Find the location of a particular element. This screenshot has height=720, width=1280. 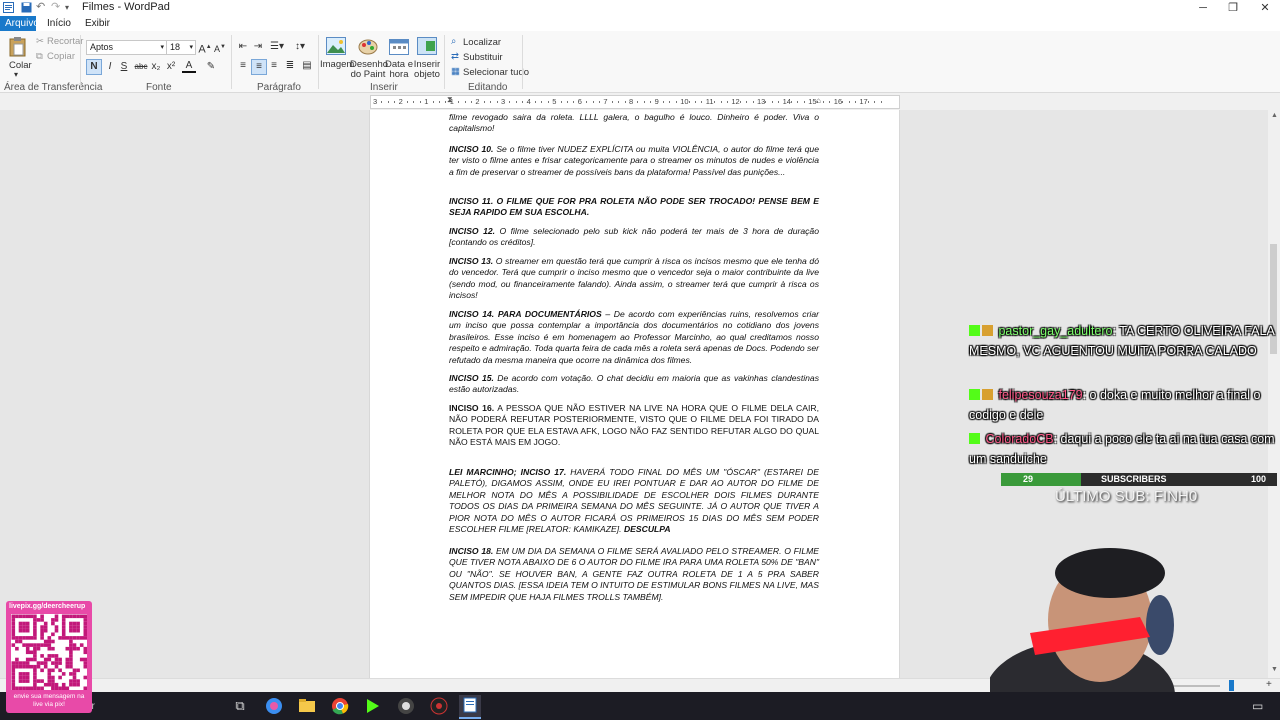

select-all-button: Selecionar tudo is located at coordinates (496, 72).